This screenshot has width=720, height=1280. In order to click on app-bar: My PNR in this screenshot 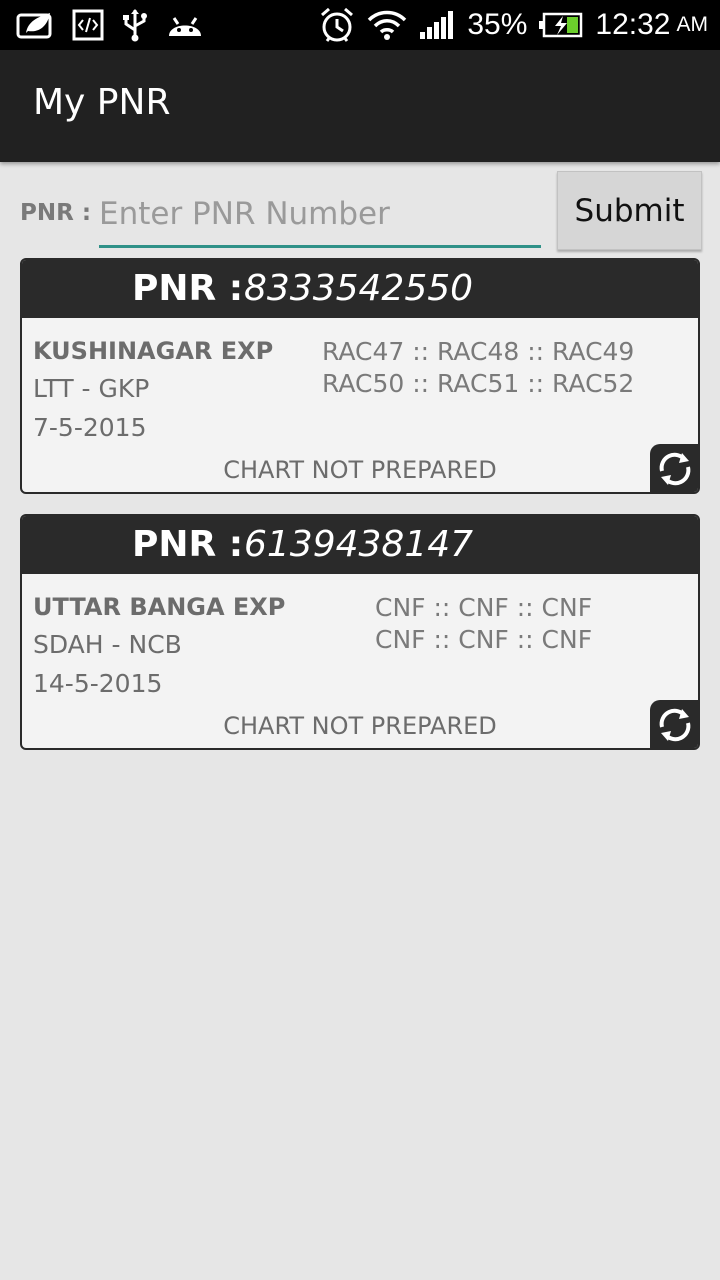, I will do `click(360, 106)`.